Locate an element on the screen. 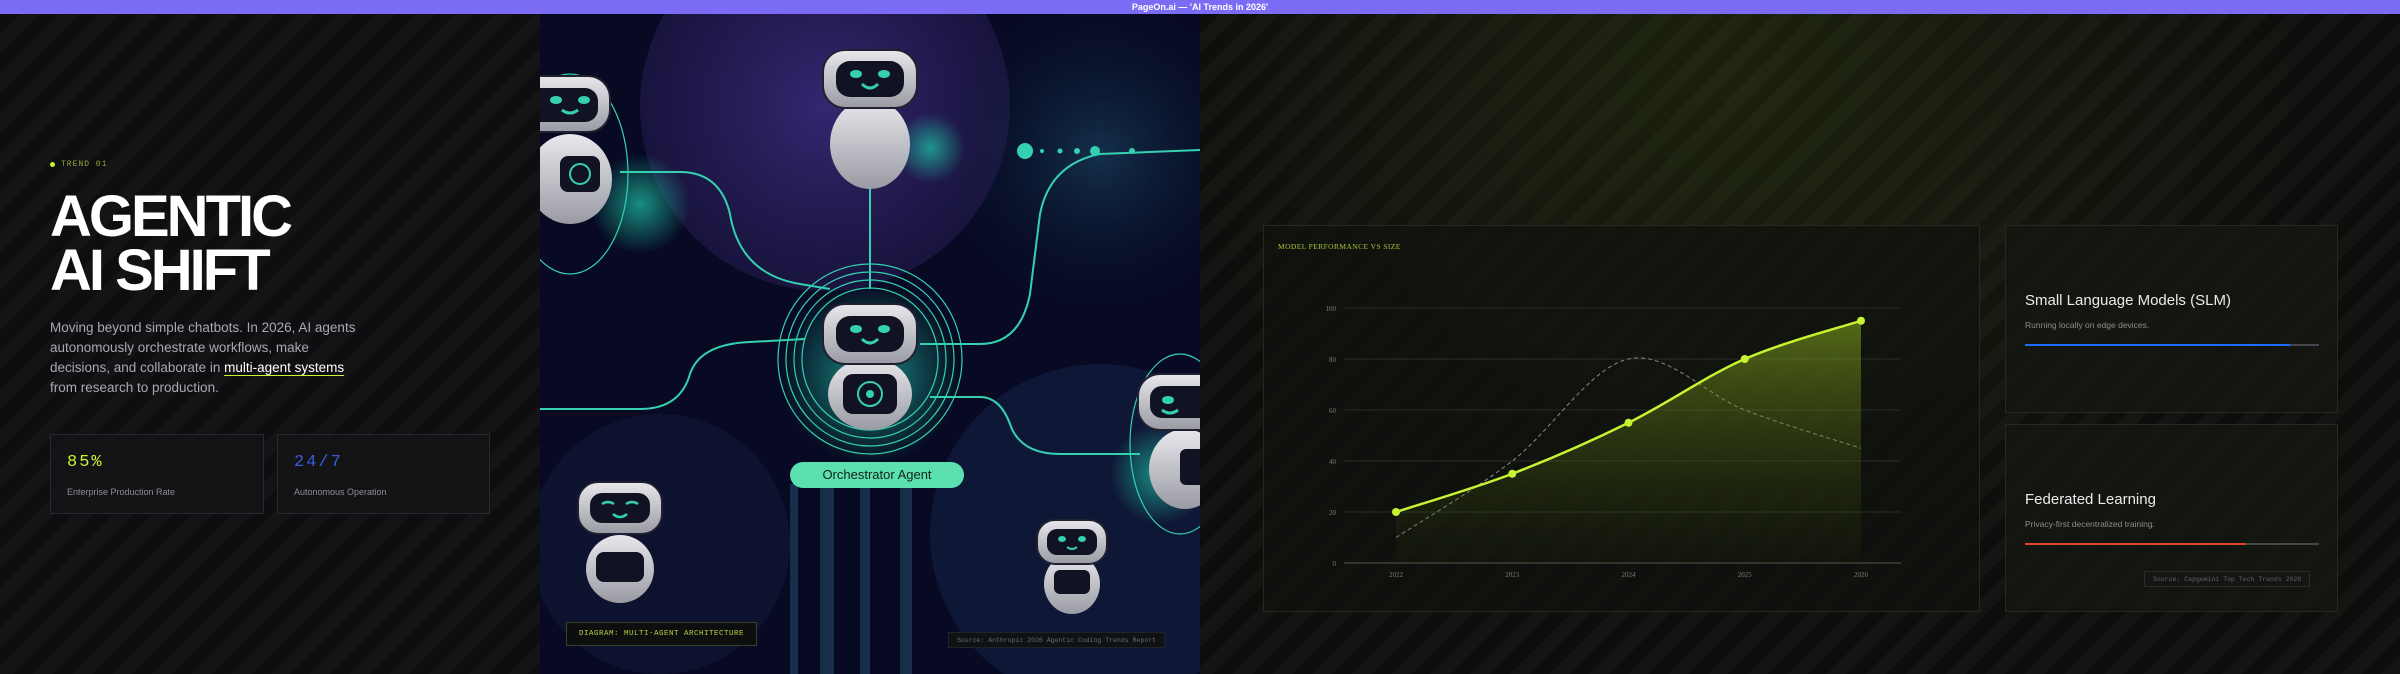 This screenshot has height=674, width=2400. y-tick-label: 0 is located at coordinates (1335, 564).